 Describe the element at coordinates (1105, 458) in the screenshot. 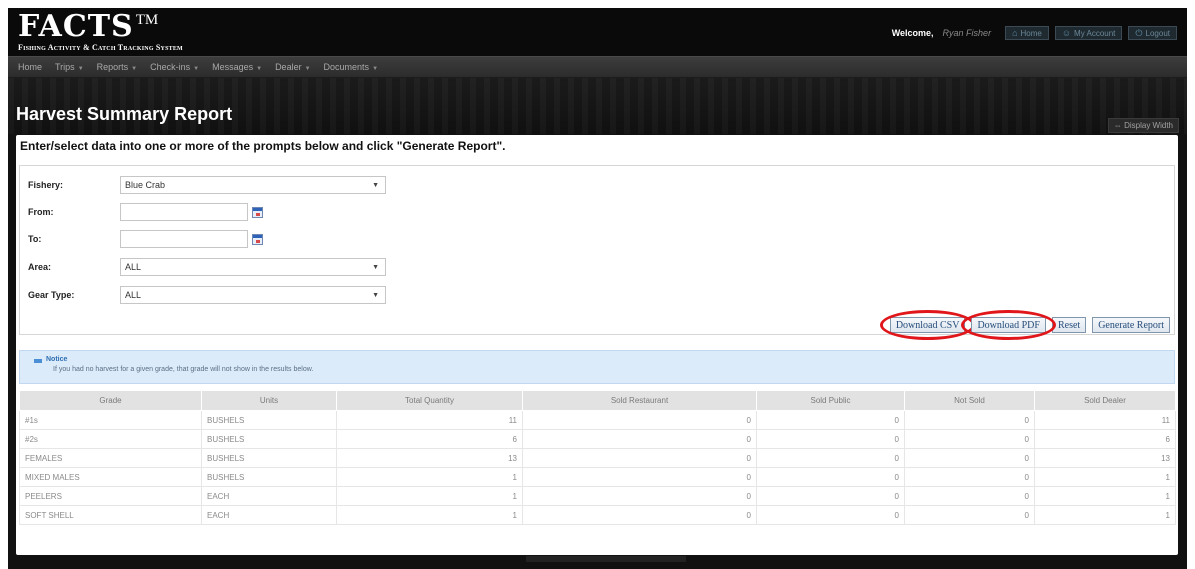

I see `sold-dealer-cell: 13` at that location.